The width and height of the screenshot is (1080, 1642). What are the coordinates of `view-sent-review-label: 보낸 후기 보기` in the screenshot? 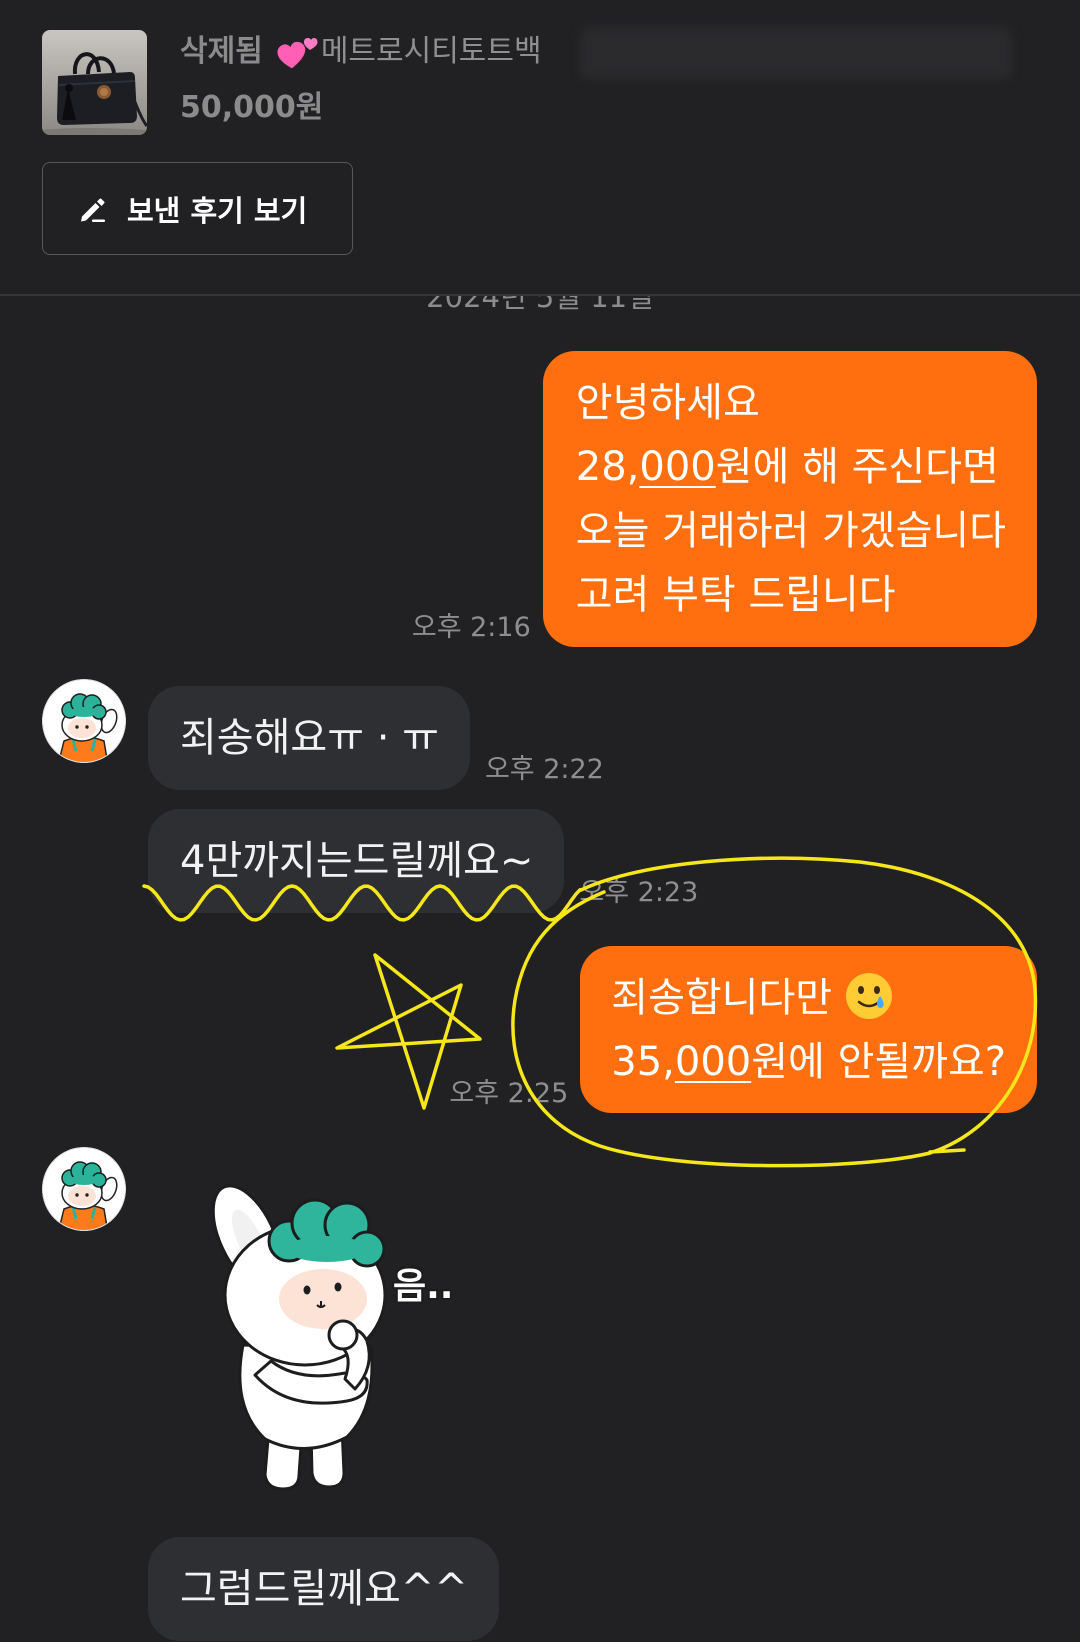 It's located at (217, 210).